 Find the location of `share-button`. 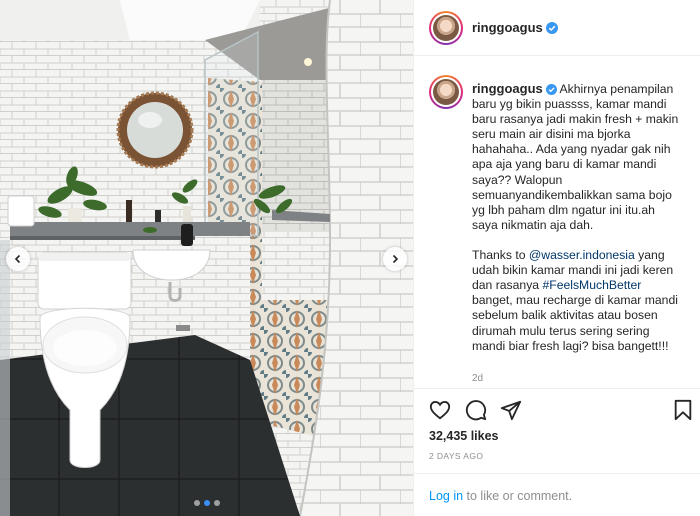

share-button is located at coordinates (511, 410).